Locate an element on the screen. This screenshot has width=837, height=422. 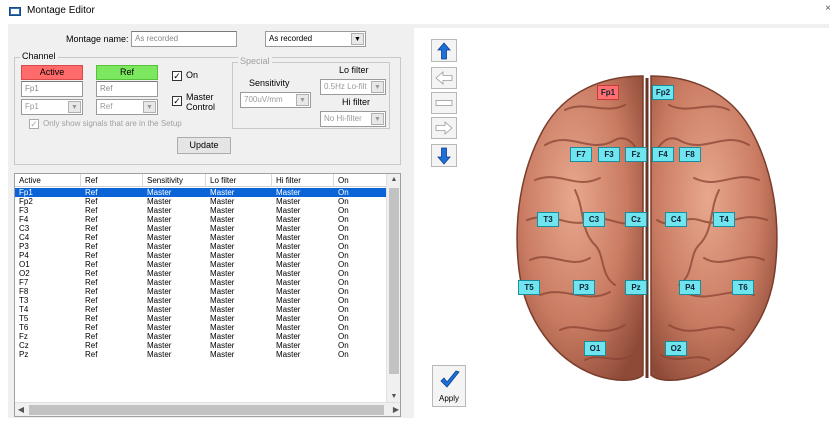
electrode-c4: C4 is located at coordinates (676, 219).